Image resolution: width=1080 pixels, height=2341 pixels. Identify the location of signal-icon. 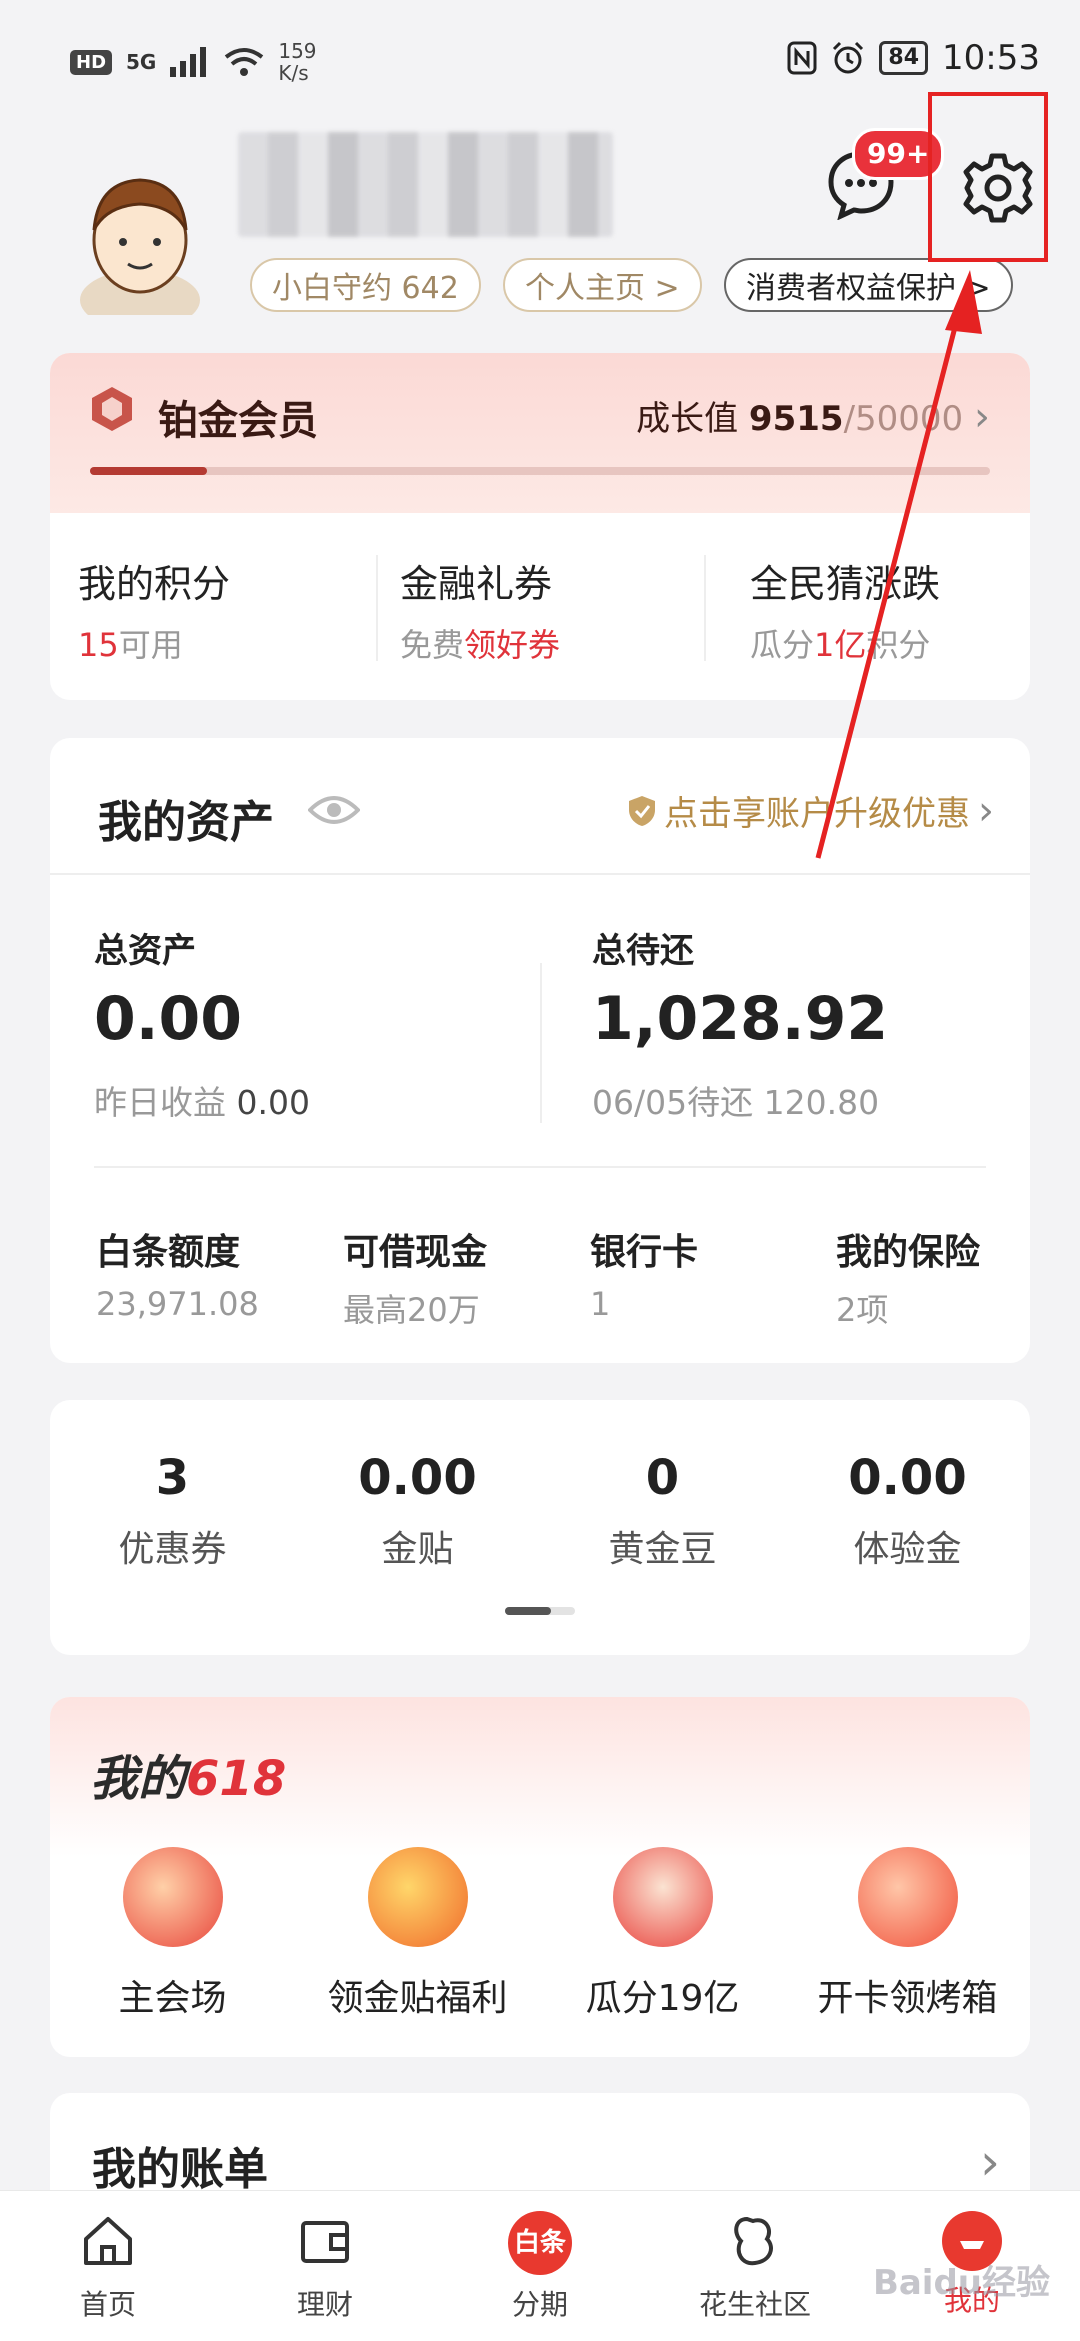
(188, 62).